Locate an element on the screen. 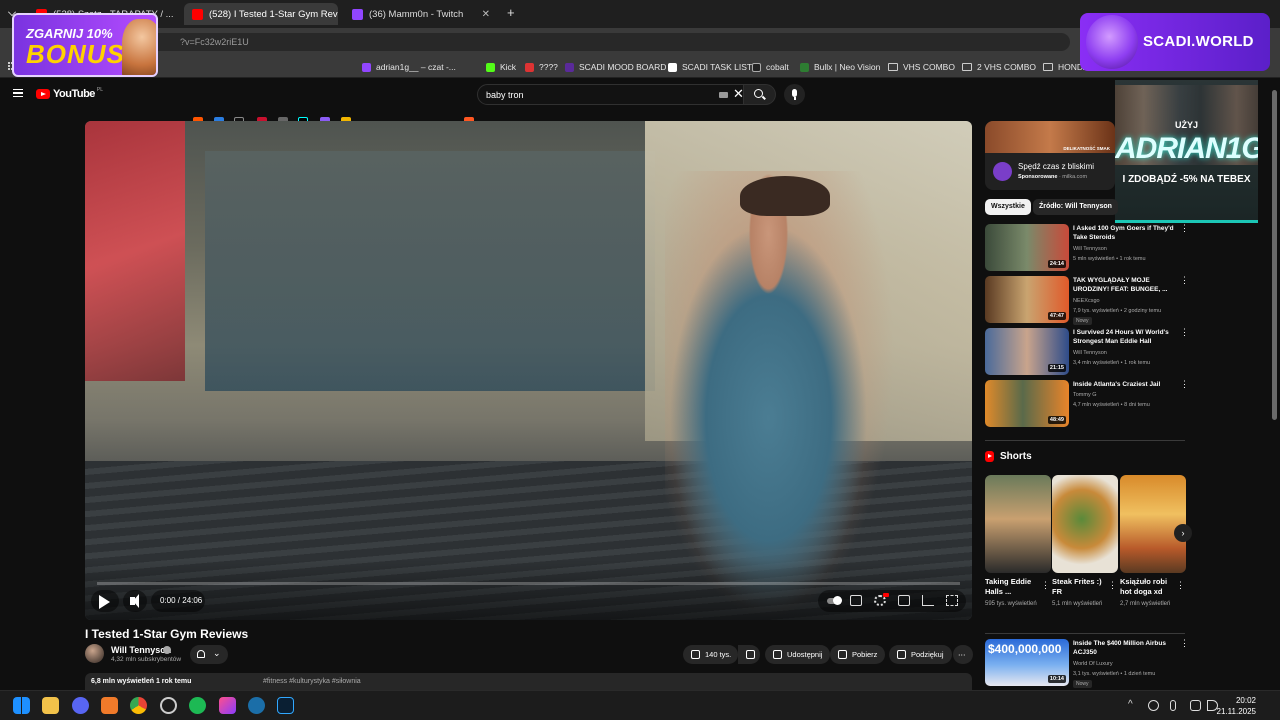 This screenshot has width=1280, height=720. display-icon is located at coordinates (1195, 705).